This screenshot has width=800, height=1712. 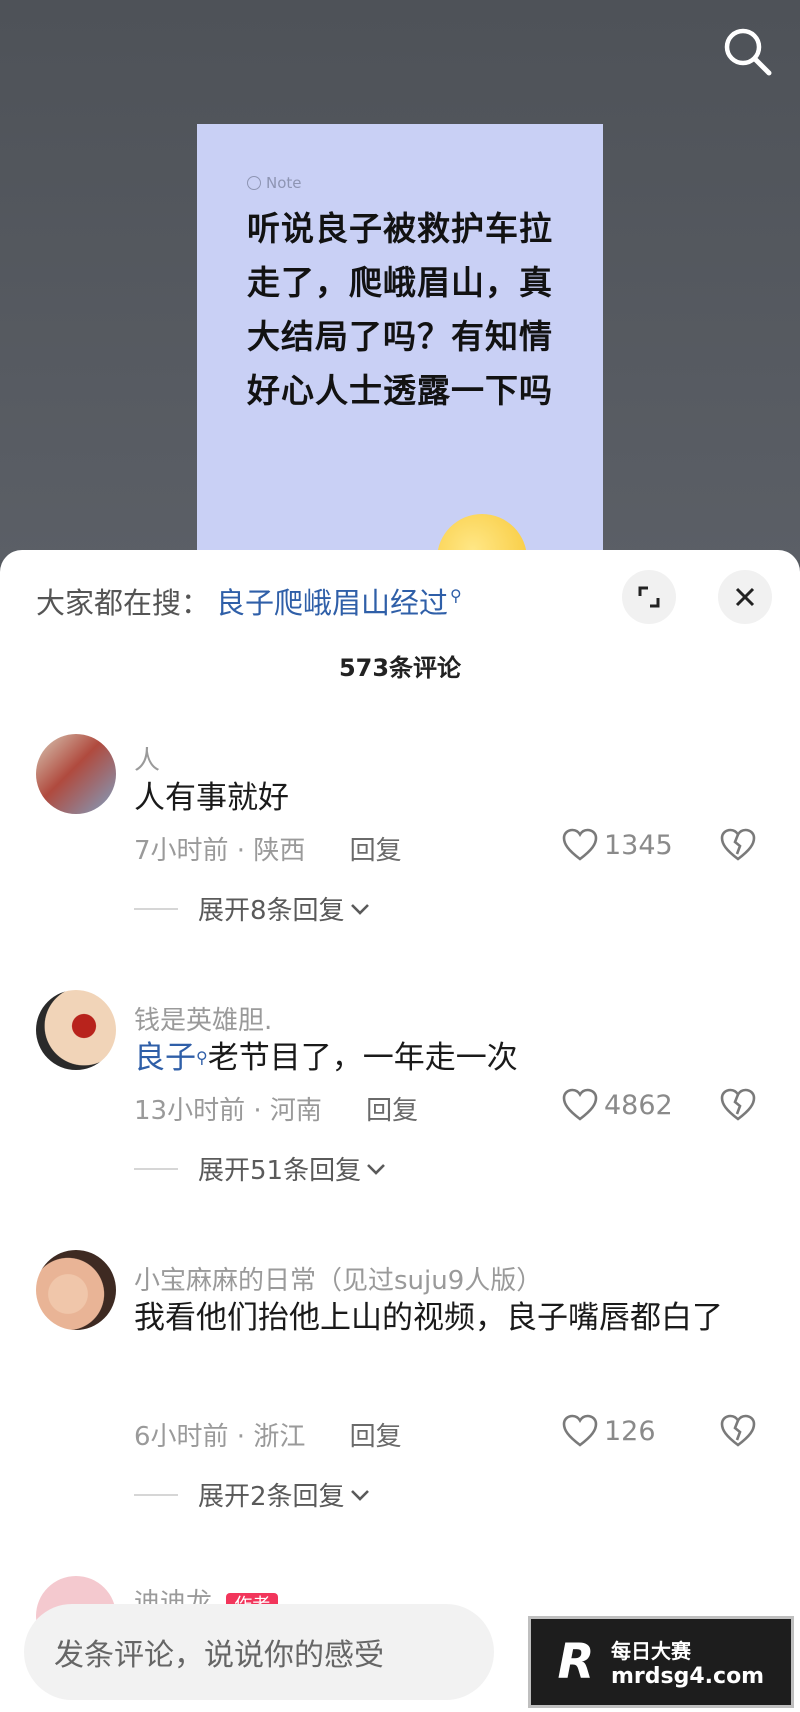 I want to click on watermark-line2: mrdsg4.com, so click(x=688, y=1676).